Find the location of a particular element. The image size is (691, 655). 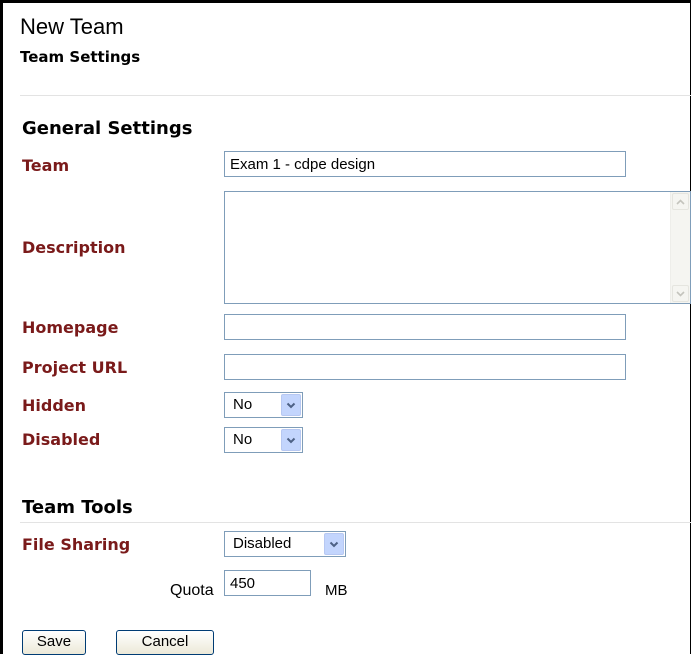

disabled-label: Disabled is located at coordinates (61, 439).